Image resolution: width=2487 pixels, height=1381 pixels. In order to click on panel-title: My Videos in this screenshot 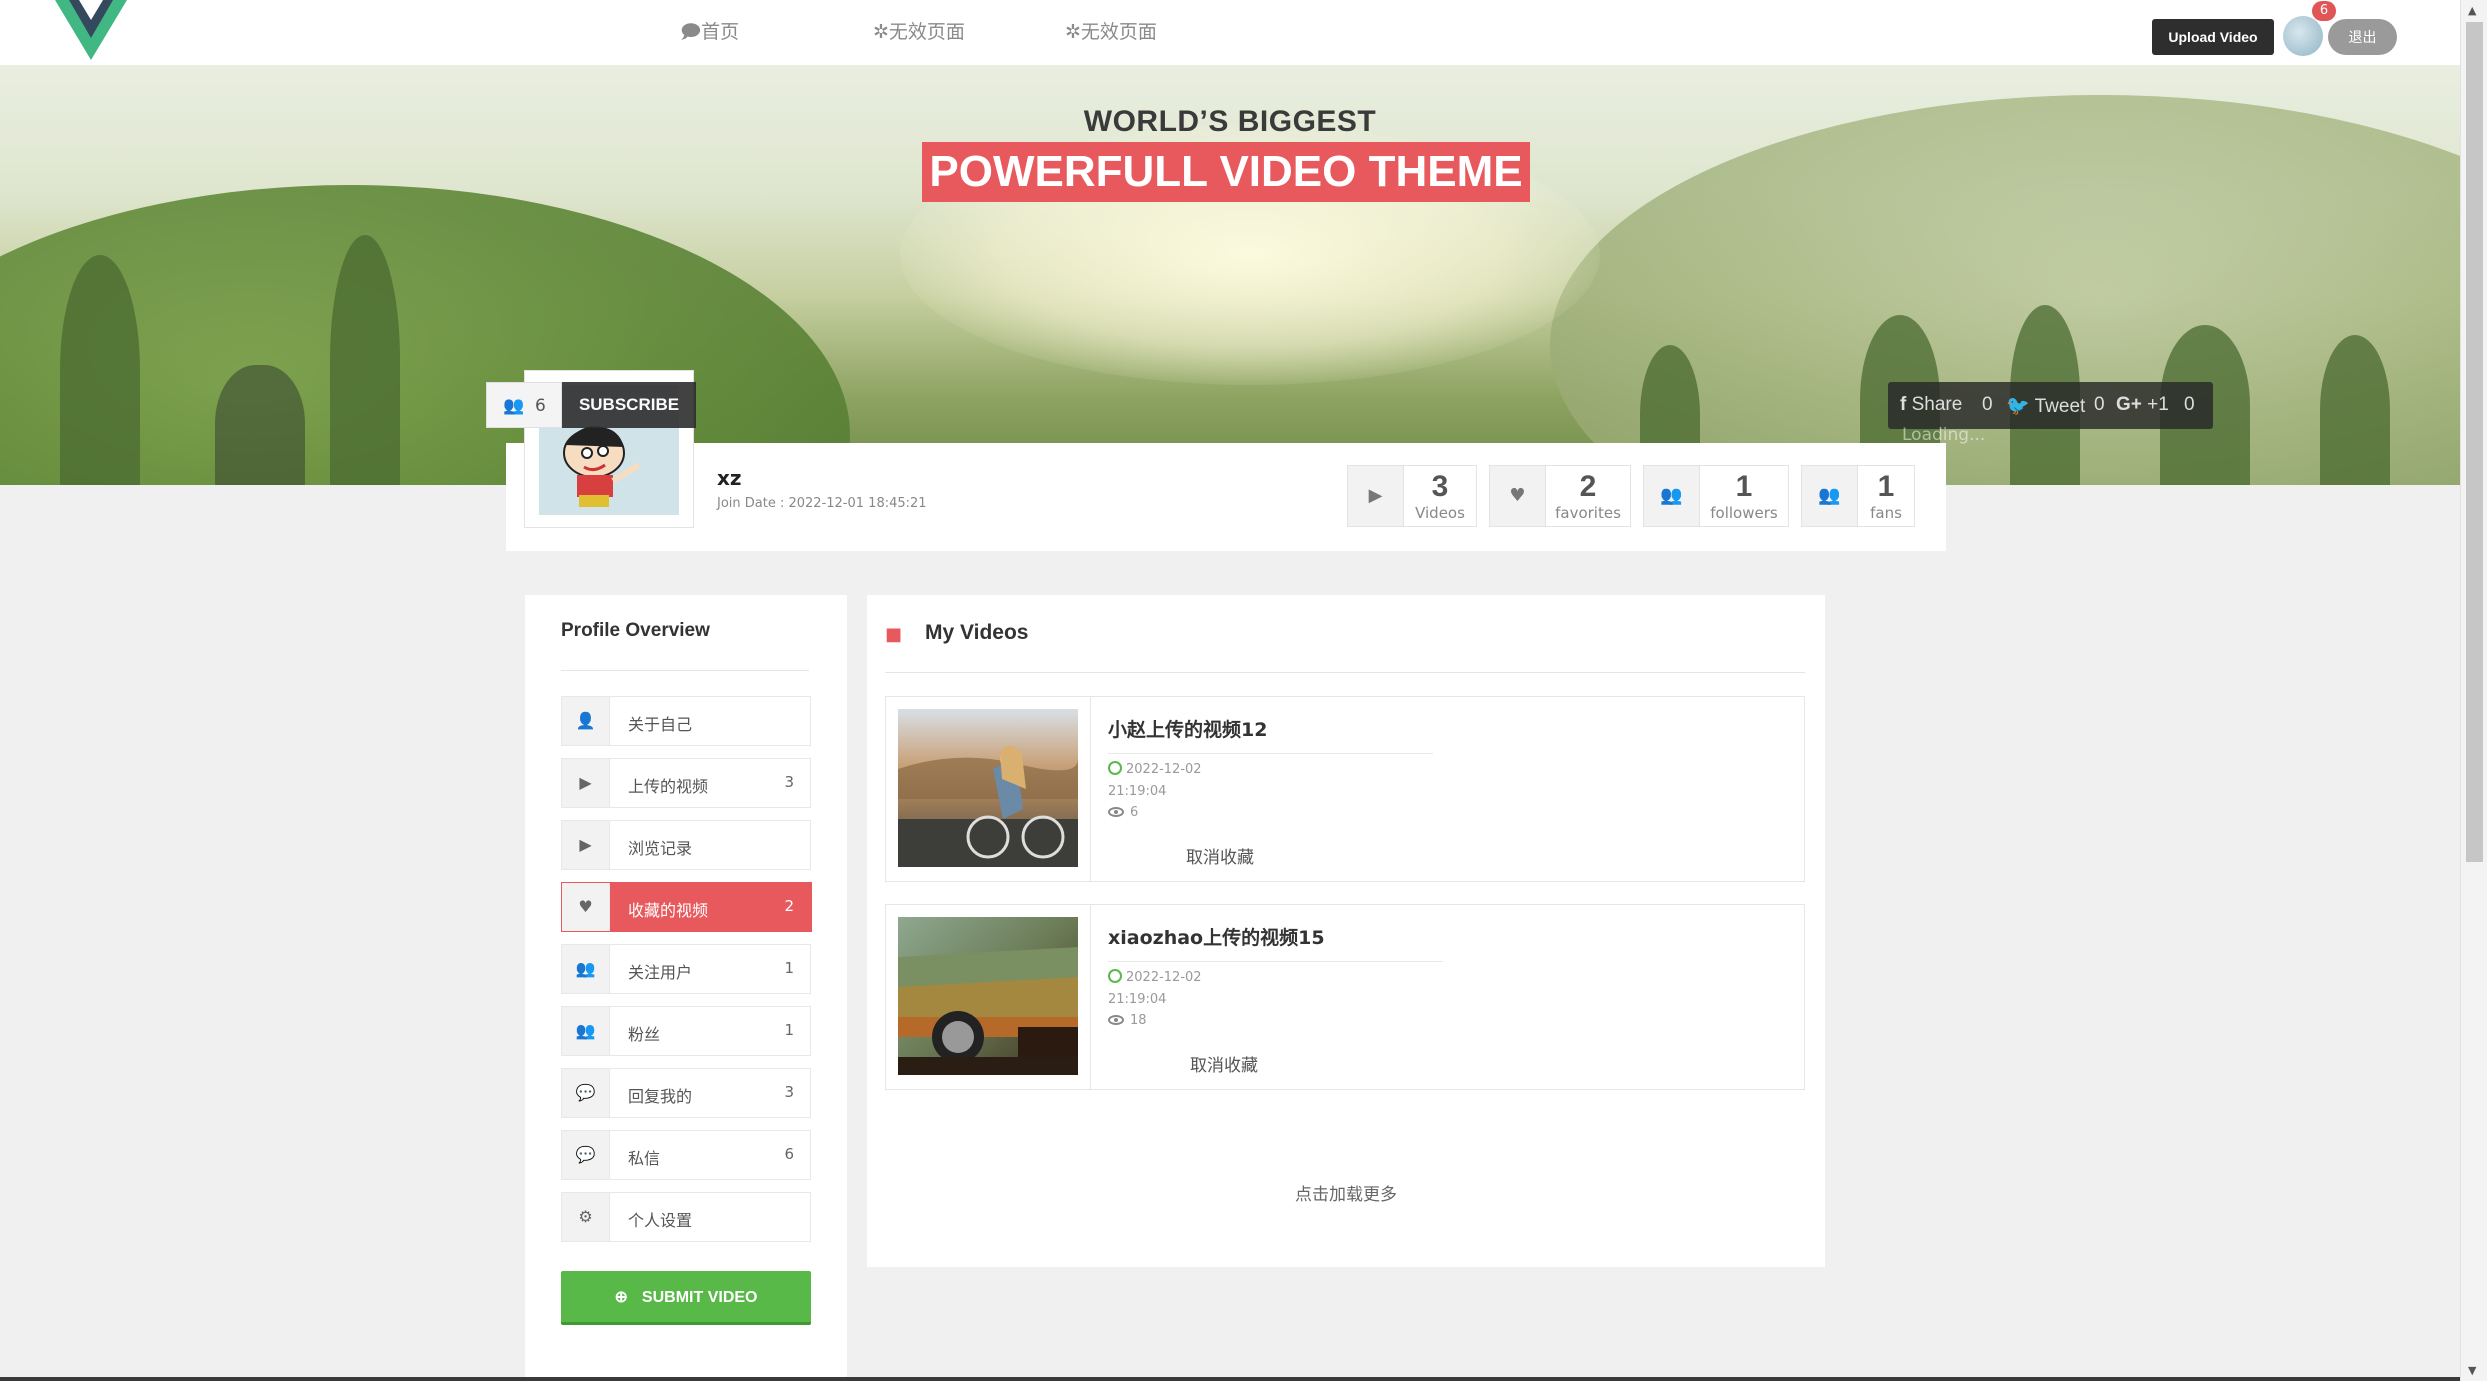, I will do `click(977, 632)`.